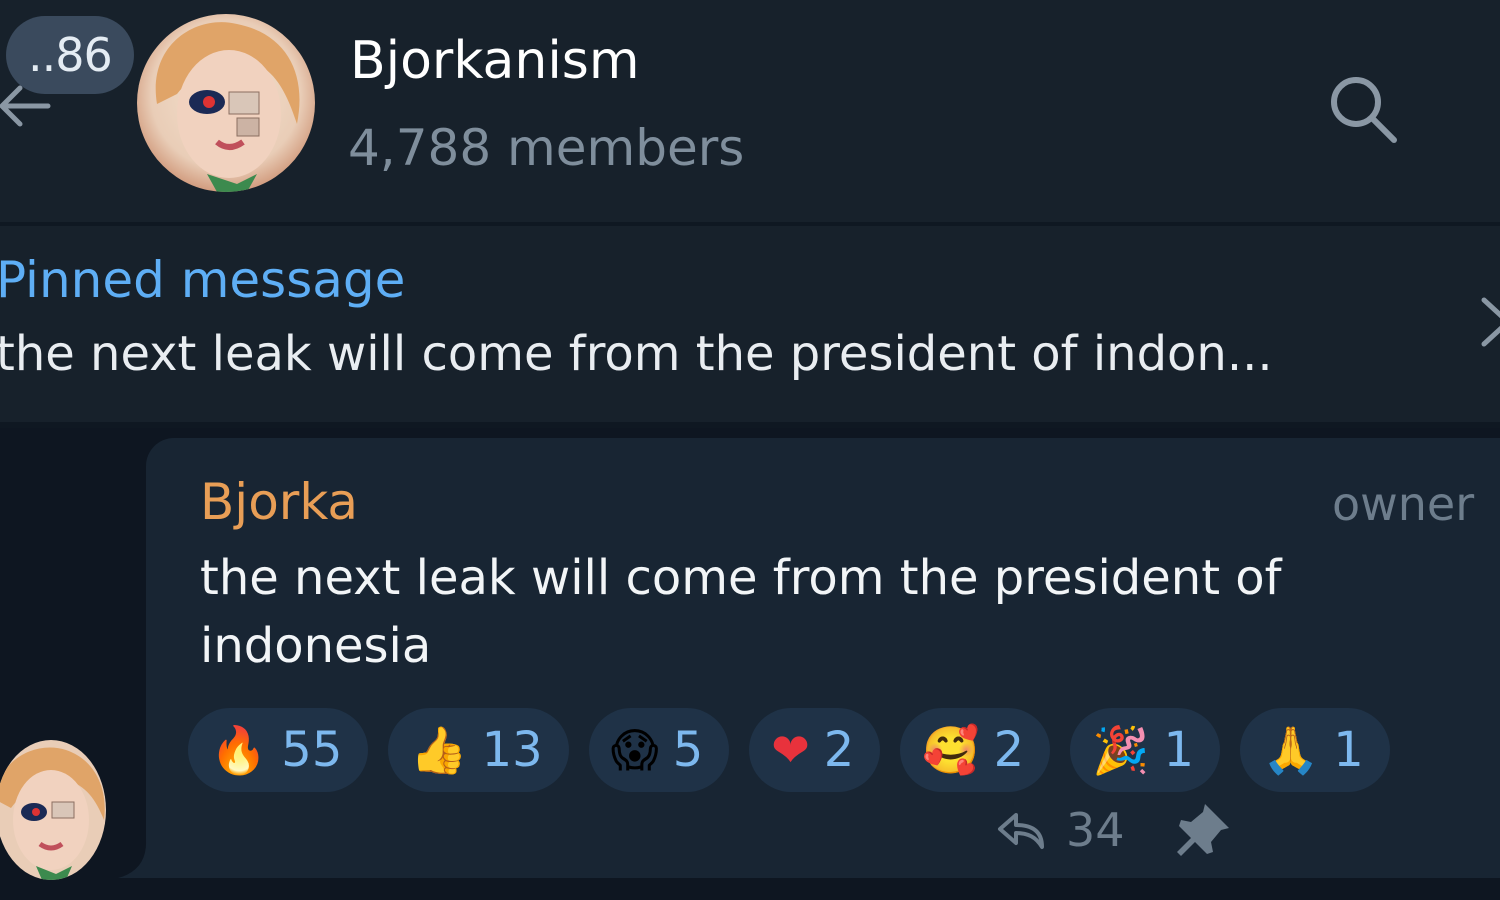 This screenshot has height=900, width=1500. What do you see at coordinates (1095, 830) in the screenshot?
I see `forward-count: 34` at bounding box center [1095, 830].